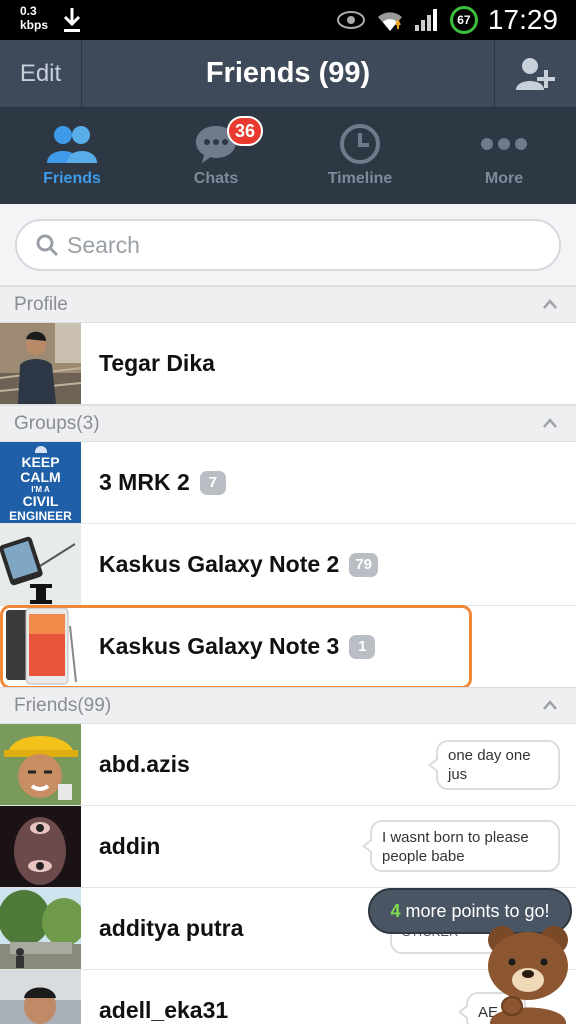 This screenshot has width=576, height=1024. I want to click on search-icon, so click(47, 245).